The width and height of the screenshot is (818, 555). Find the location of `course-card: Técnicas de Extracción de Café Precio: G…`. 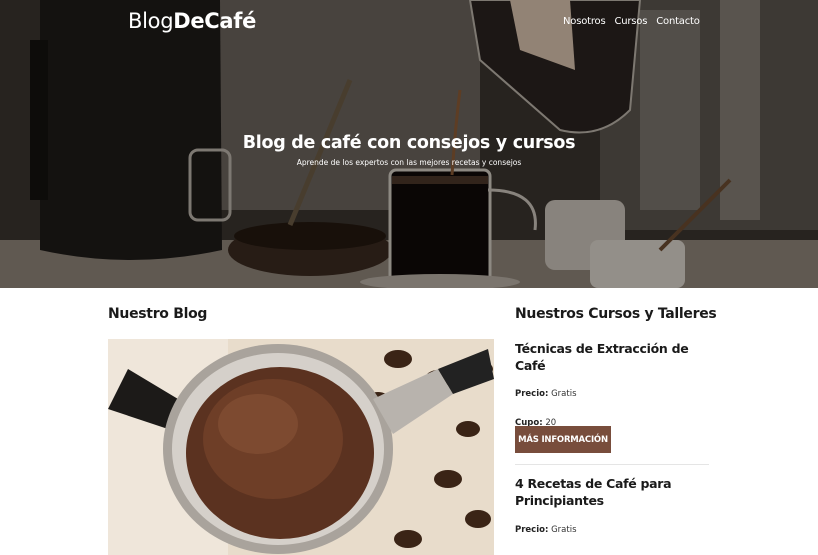

course-card: Técnicas de Extracción de Café Precio: G… is located at coordinates (612, 384).